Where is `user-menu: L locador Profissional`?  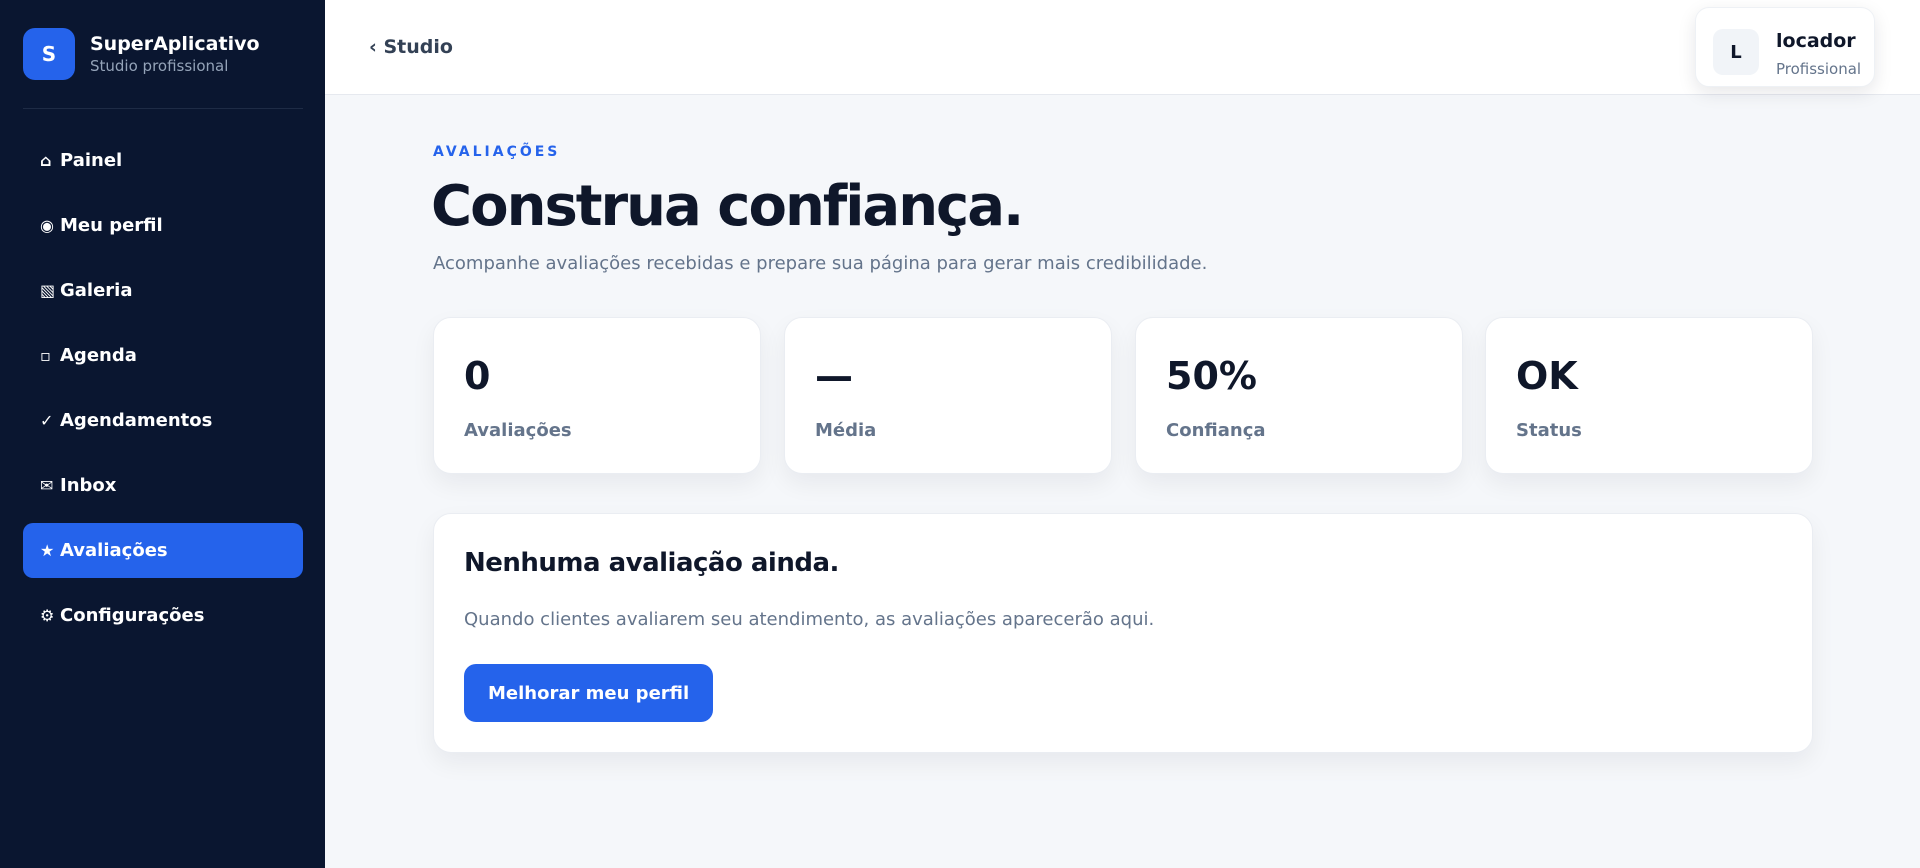
user-menu: L locador Profissional is located at coordinates (1785, 47).